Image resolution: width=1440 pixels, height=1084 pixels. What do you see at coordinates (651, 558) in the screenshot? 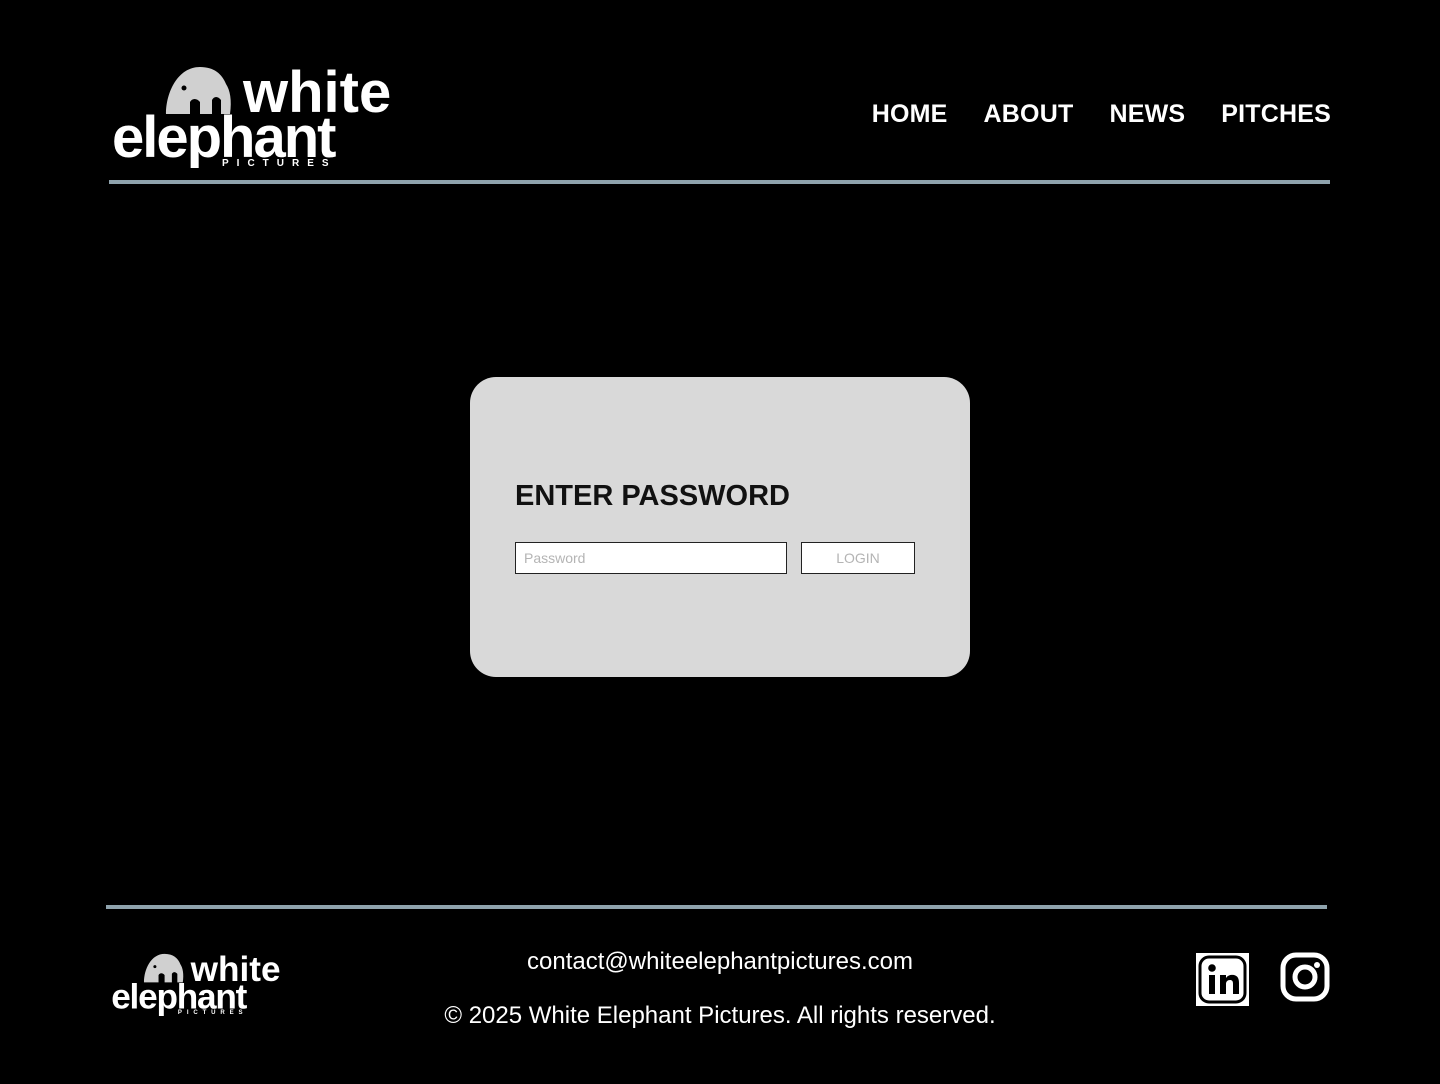
I see `password-input` at bounding box center [651, 558].